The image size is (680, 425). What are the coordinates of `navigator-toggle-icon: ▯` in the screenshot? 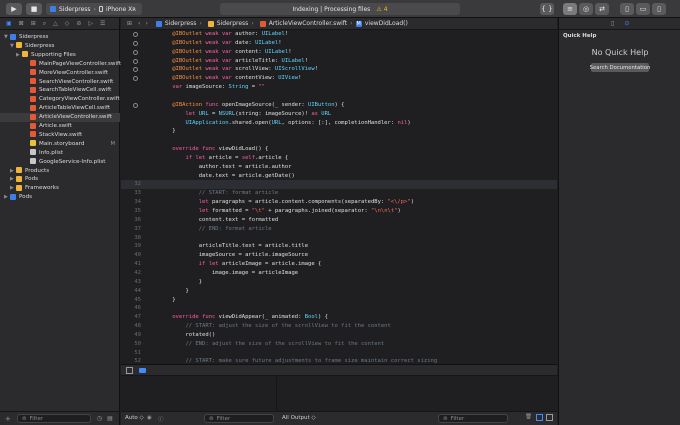 It's located at (627, 9).